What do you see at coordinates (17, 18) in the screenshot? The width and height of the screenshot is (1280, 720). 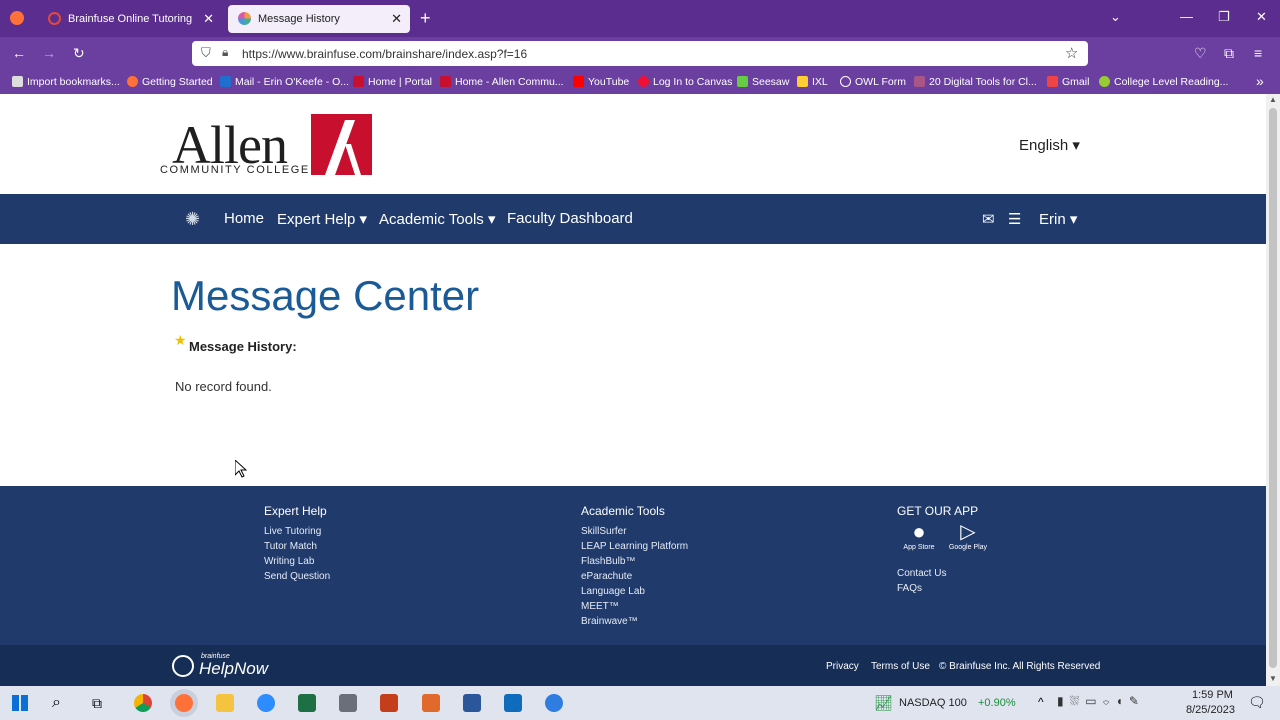 I see `firefox-menu-icon` at bounding box center [17, 18].